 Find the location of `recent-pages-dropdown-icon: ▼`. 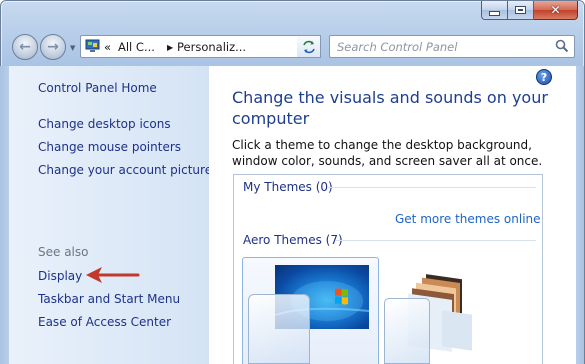

recent-pages-dropdown-icon: ▼ is located at coordinates (72, 48).